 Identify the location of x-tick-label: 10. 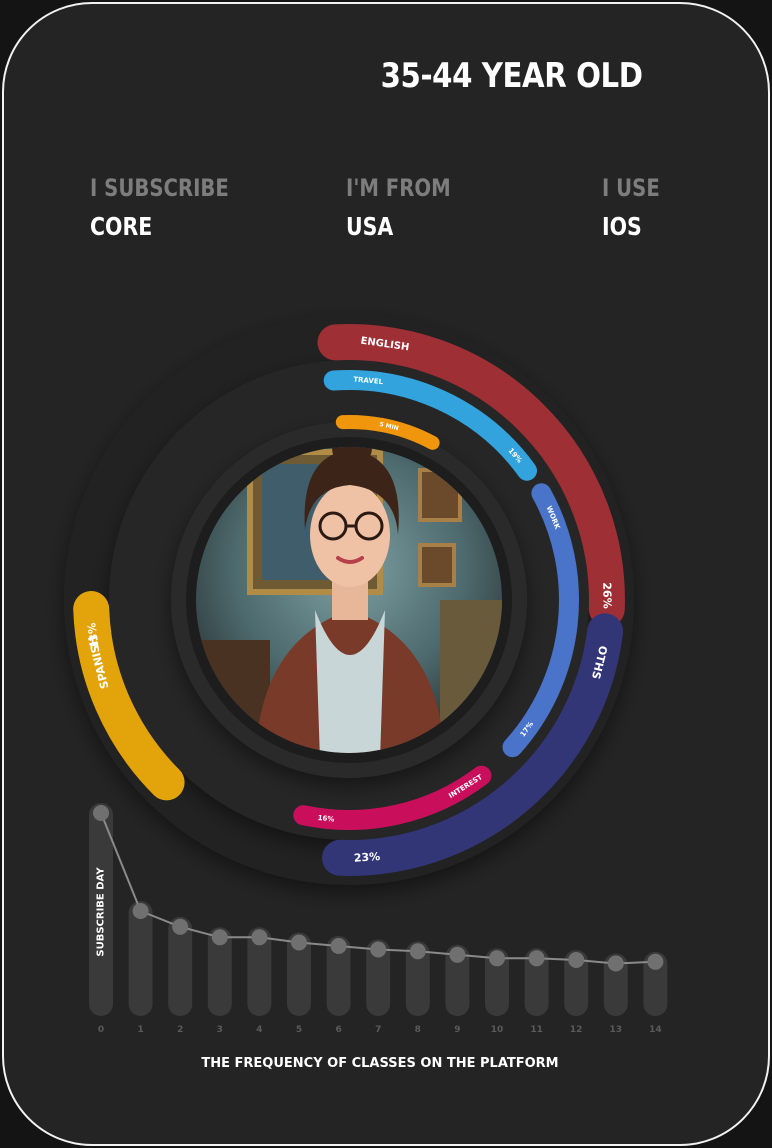
(497, 1030).